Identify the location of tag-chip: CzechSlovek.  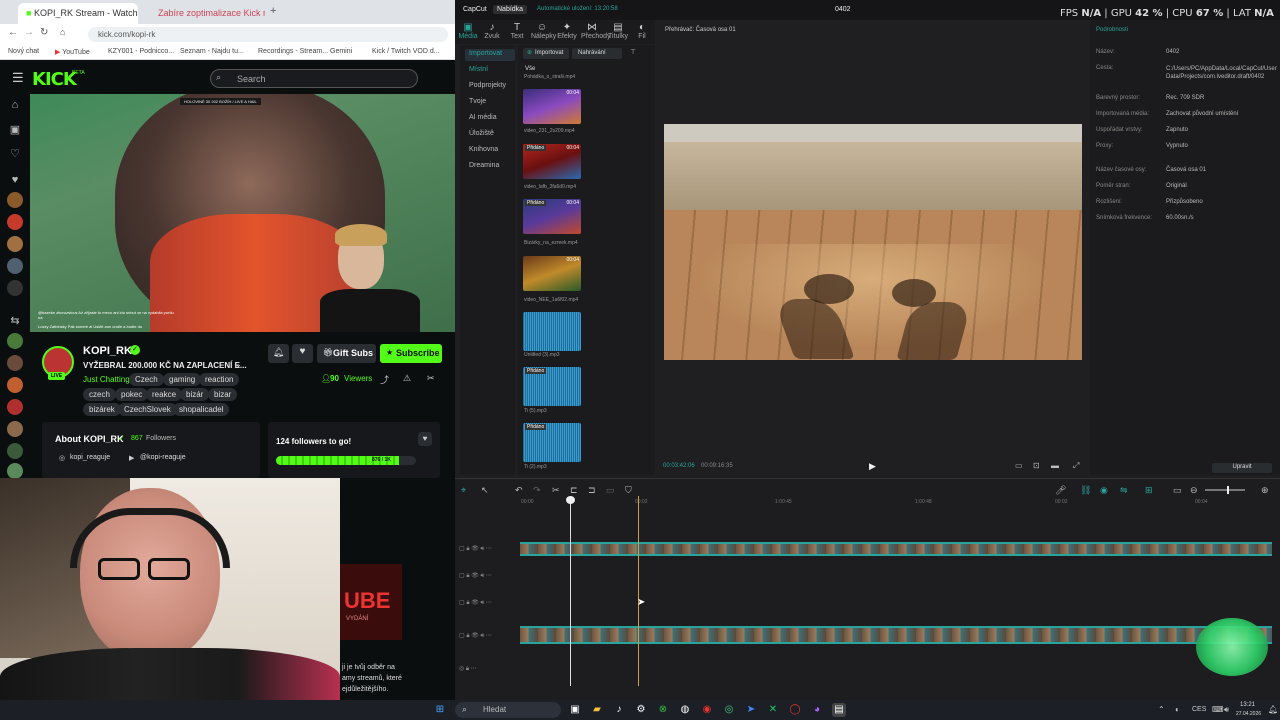
(147, 409).